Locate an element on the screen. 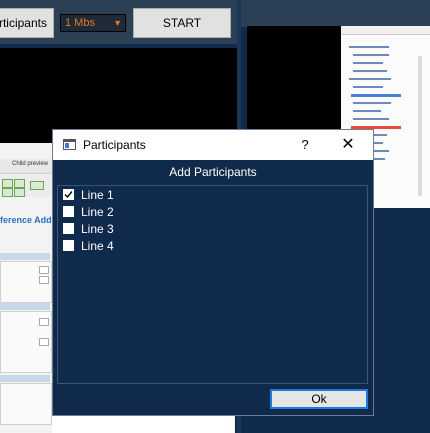 Image resolution: width=430 pixels, height=433 pixels. toolbar: articipants 1 Mbs ▼ START is located at coordinates (118, 22).